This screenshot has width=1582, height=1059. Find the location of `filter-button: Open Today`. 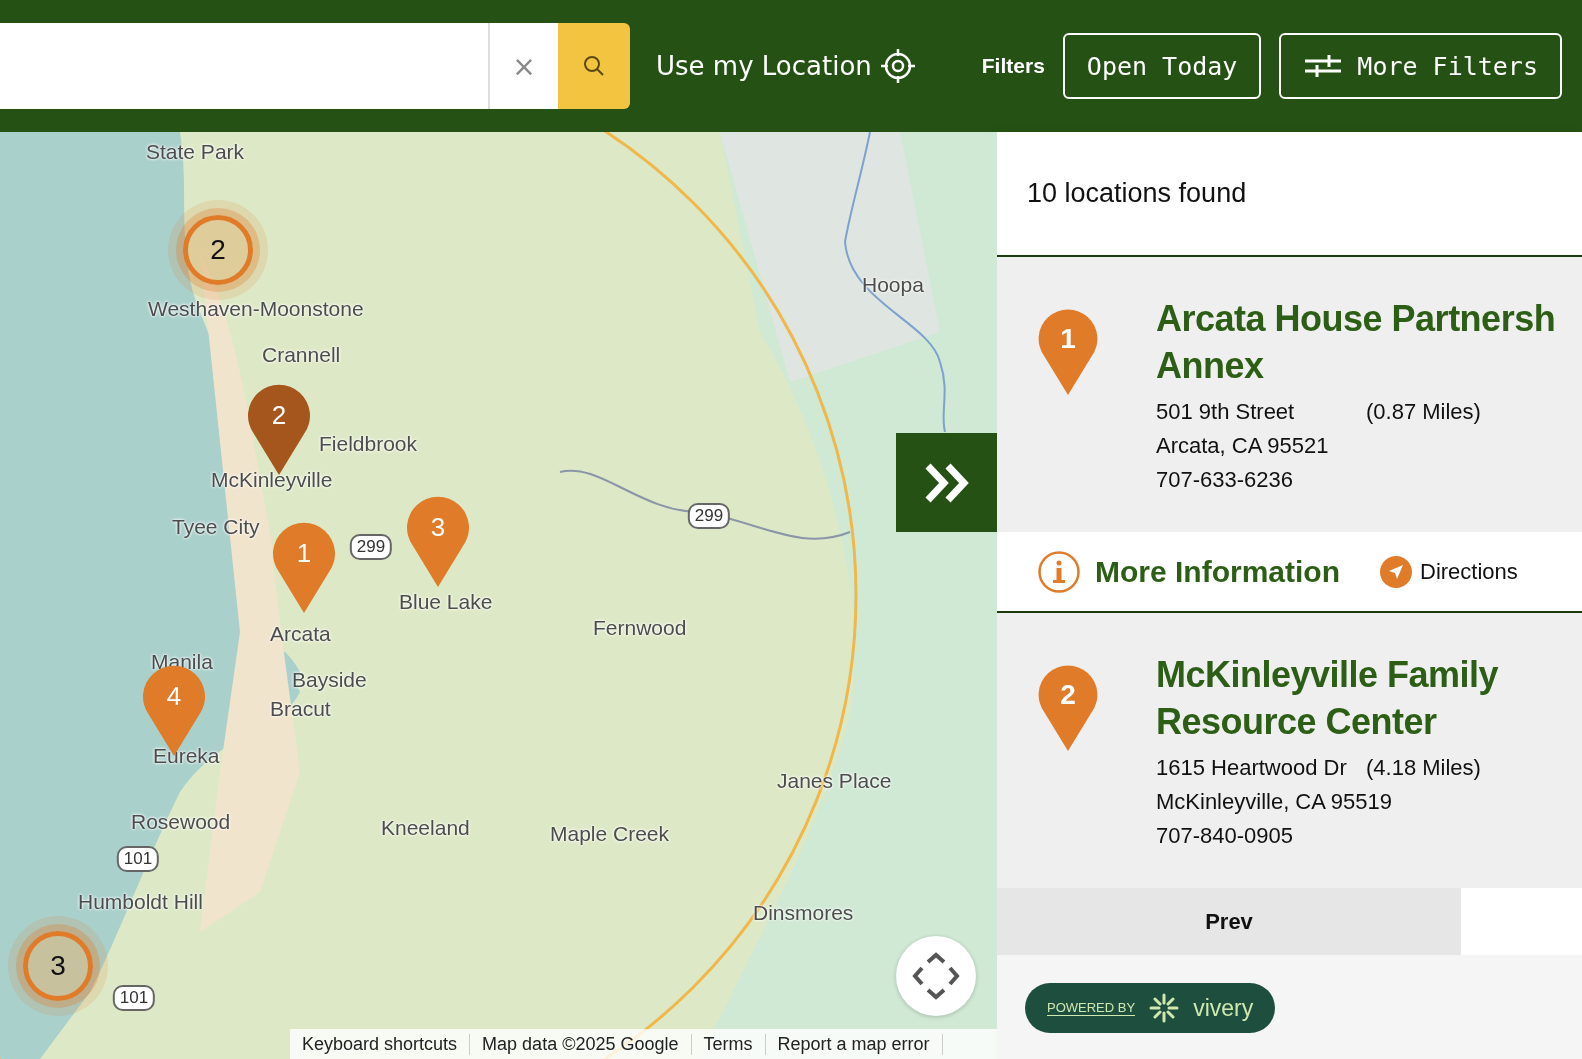

filter-button: Open Today is located at coordinates (1162, 66).